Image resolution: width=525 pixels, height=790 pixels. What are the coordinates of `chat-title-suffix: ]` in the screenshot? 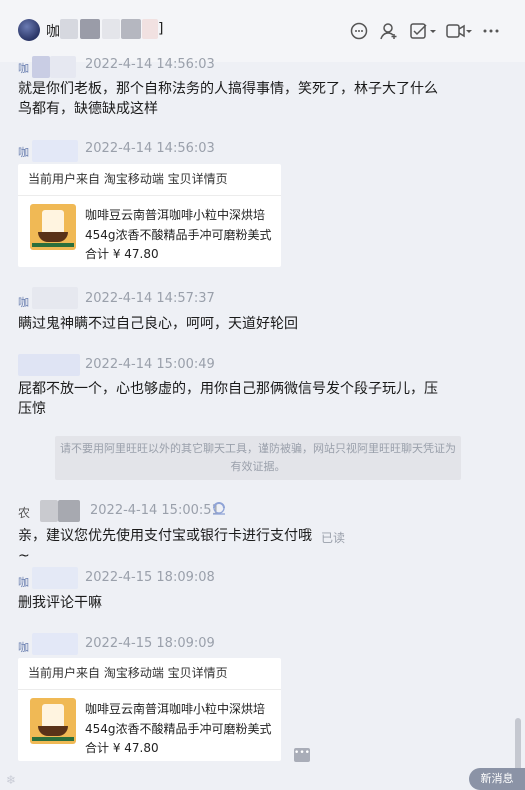 It's located at (161, 29).